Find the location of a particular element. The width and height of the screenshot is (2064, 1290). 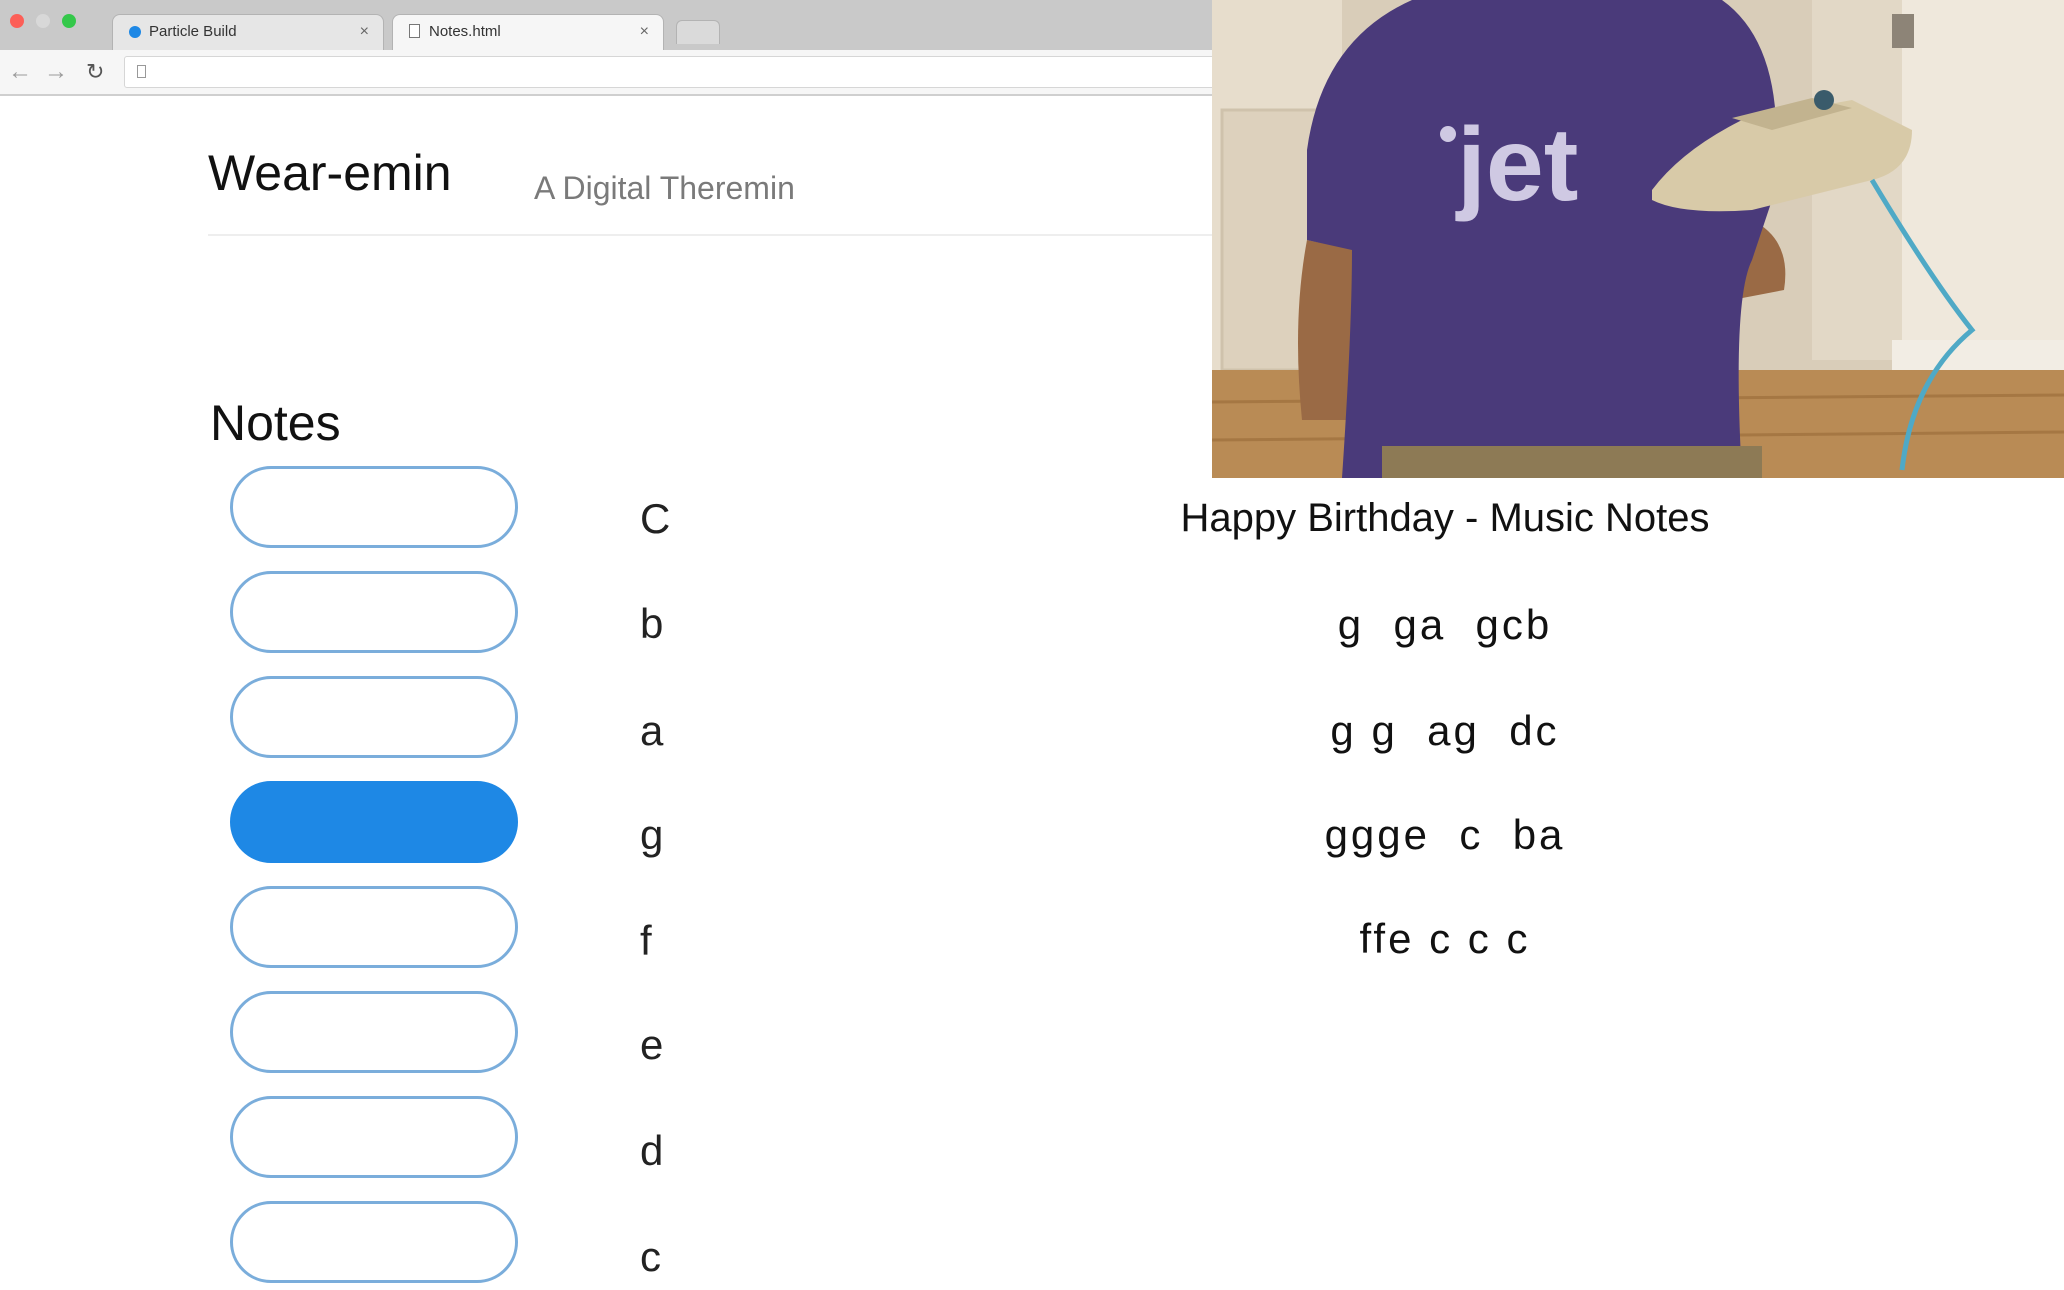

tab-label: Notes.html is located at coordinates (465, 31).